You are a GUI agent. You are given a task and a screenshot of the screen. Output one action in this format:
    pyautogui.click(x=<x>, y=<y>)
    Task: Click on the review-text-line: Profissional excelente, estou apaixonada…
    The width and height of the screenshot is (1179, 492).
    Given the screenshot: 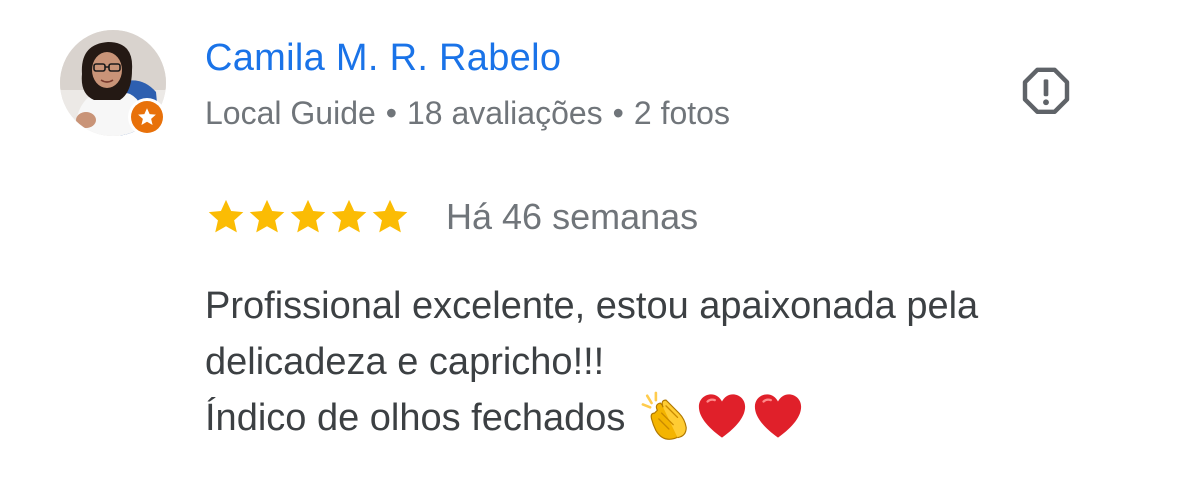 What is the action you would take?
    pyautogui.click(x=592, y=306)
    